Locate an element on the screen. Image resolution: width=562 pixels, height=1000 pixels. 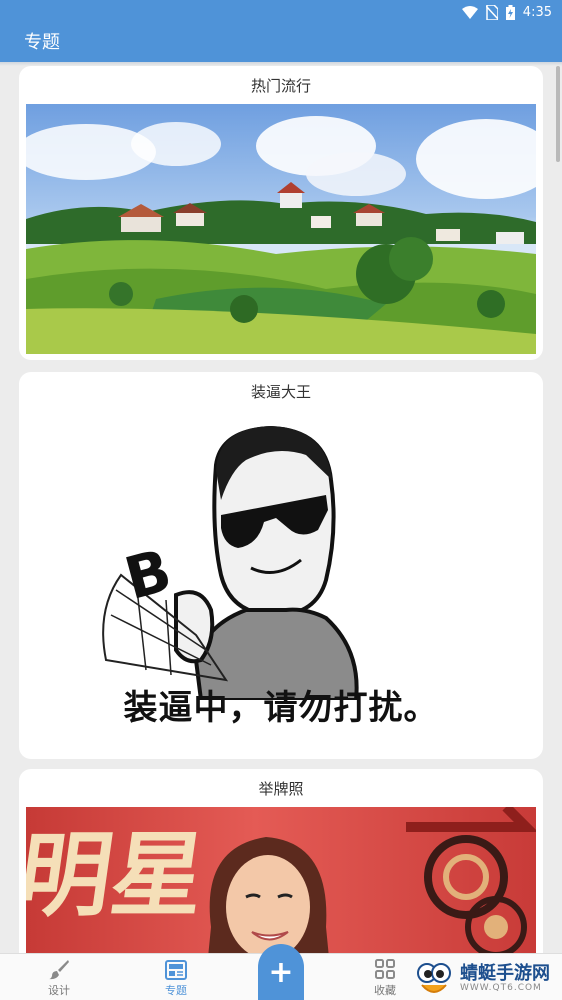
battery-charging-icon is located at coordinates (510, 12).